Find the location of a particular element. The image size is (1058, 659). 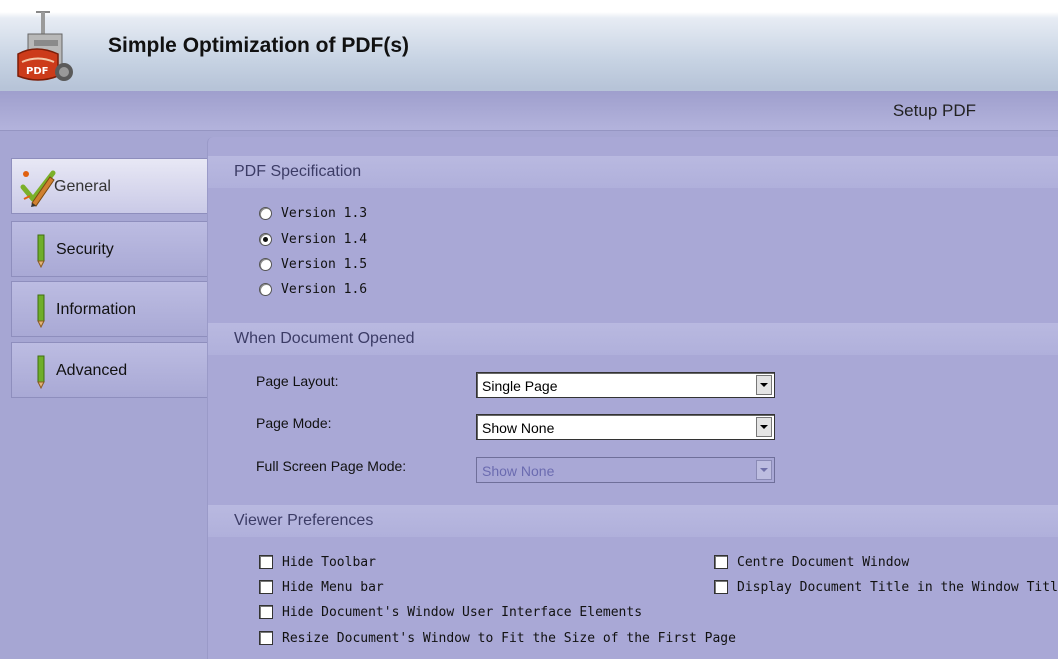

viewer-prefs-header: Viewer Preferences is located at coordinates (633, 521).